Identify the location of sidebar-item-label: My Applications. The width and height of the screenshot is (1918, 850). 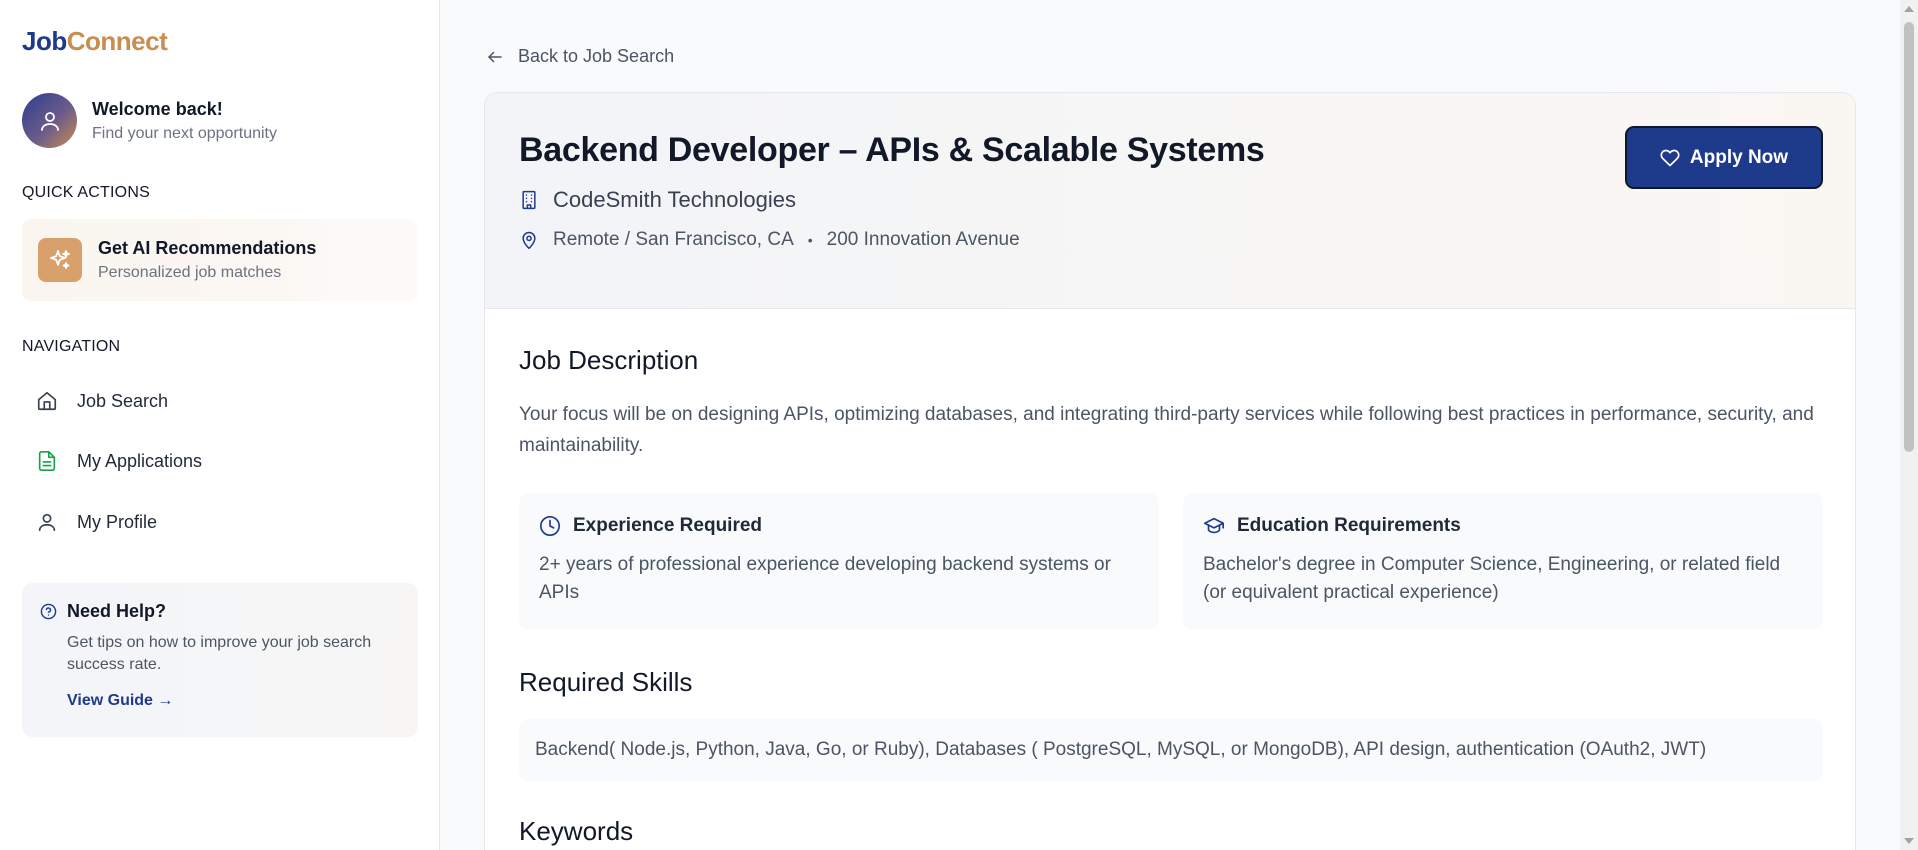
(140, 460).